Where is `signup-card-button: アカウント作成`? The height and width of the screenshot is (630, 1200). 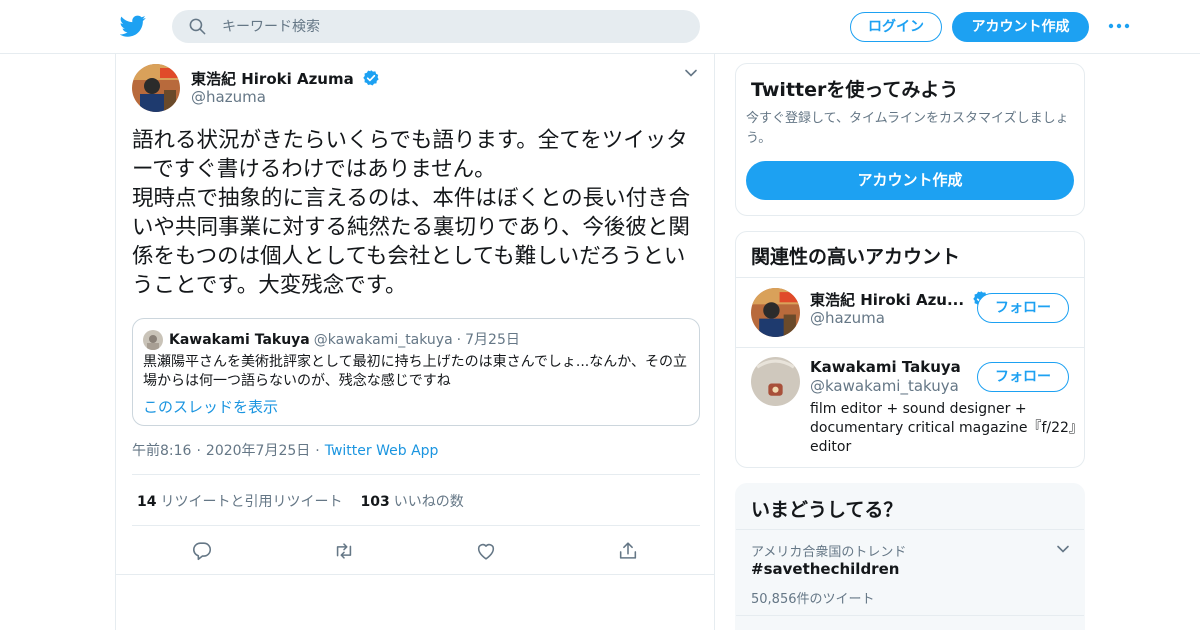 signup-card-button: アカウント作成 is located at coordinates (910, 180).